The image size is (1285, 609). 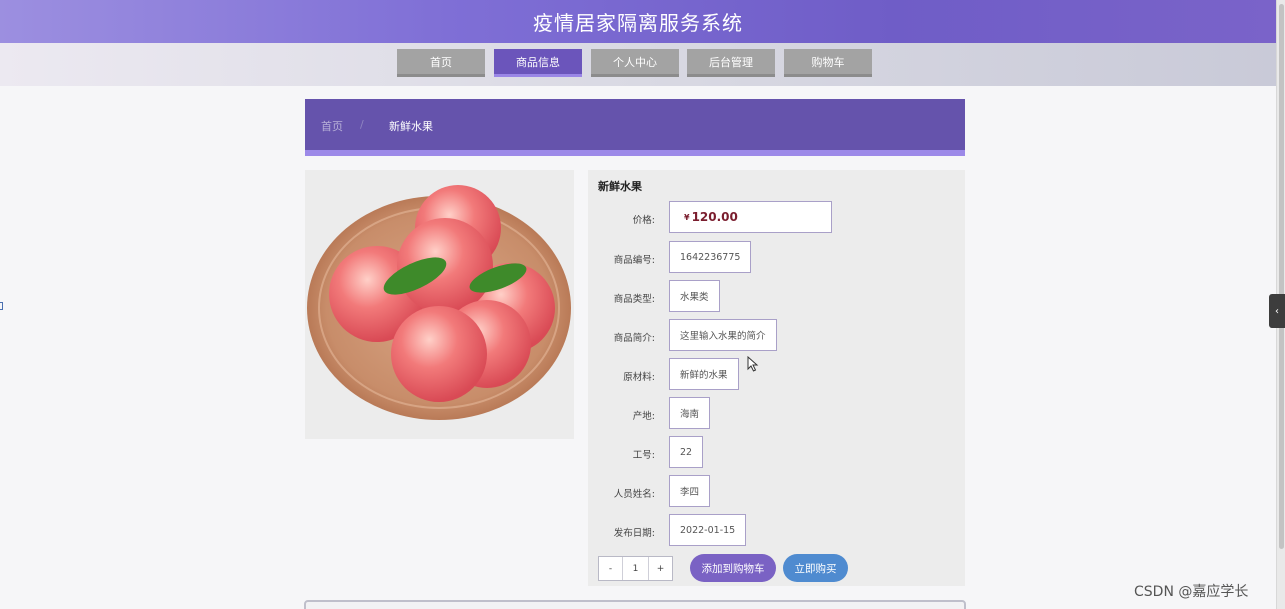 What do you see at coordinates (690, 491) in the screenshot?
I see `staff-name-value: 李四` at bounding box center [690, 491].